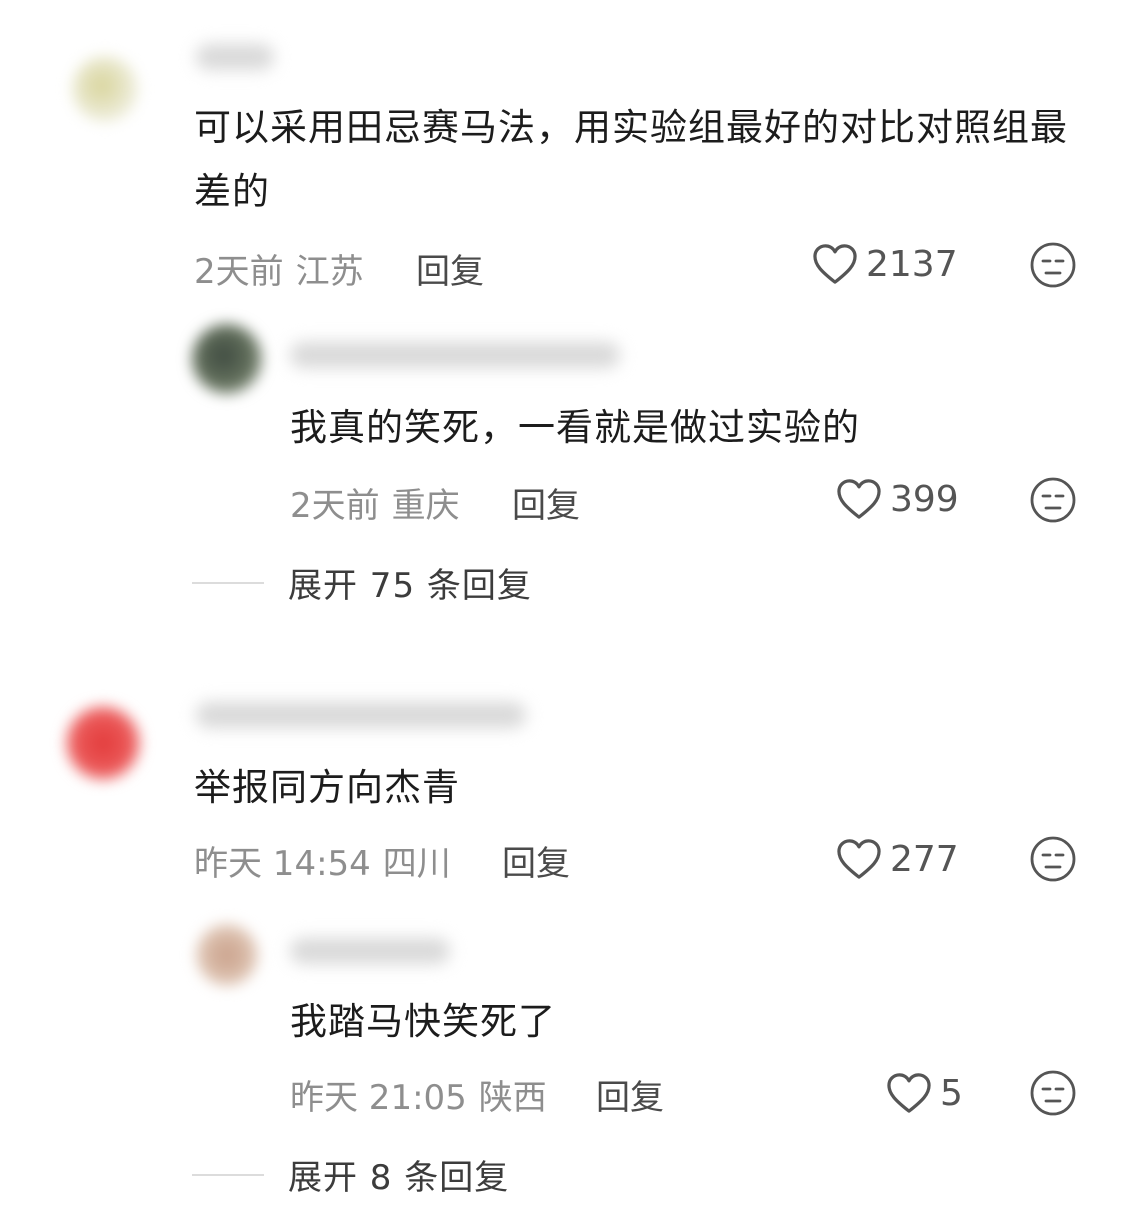 The image size is (1125, 1225). What do you see at coordinates (327, 787) in the screenshot?
I see `comment-text: 举报同方向杰青` at bounding box center [327, 787].